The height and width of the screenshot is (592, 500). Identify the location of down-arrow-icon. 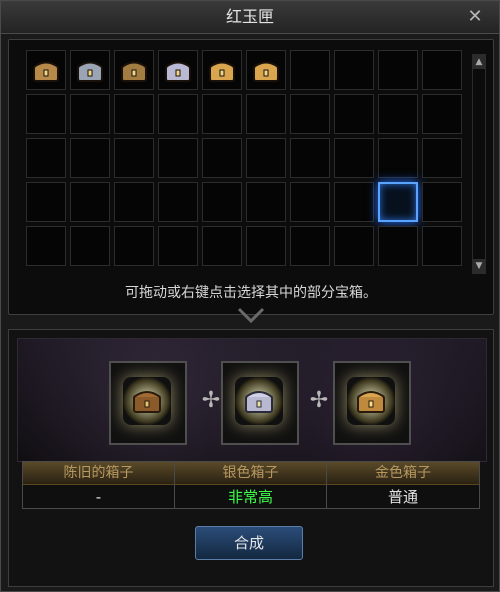
(251, 315).